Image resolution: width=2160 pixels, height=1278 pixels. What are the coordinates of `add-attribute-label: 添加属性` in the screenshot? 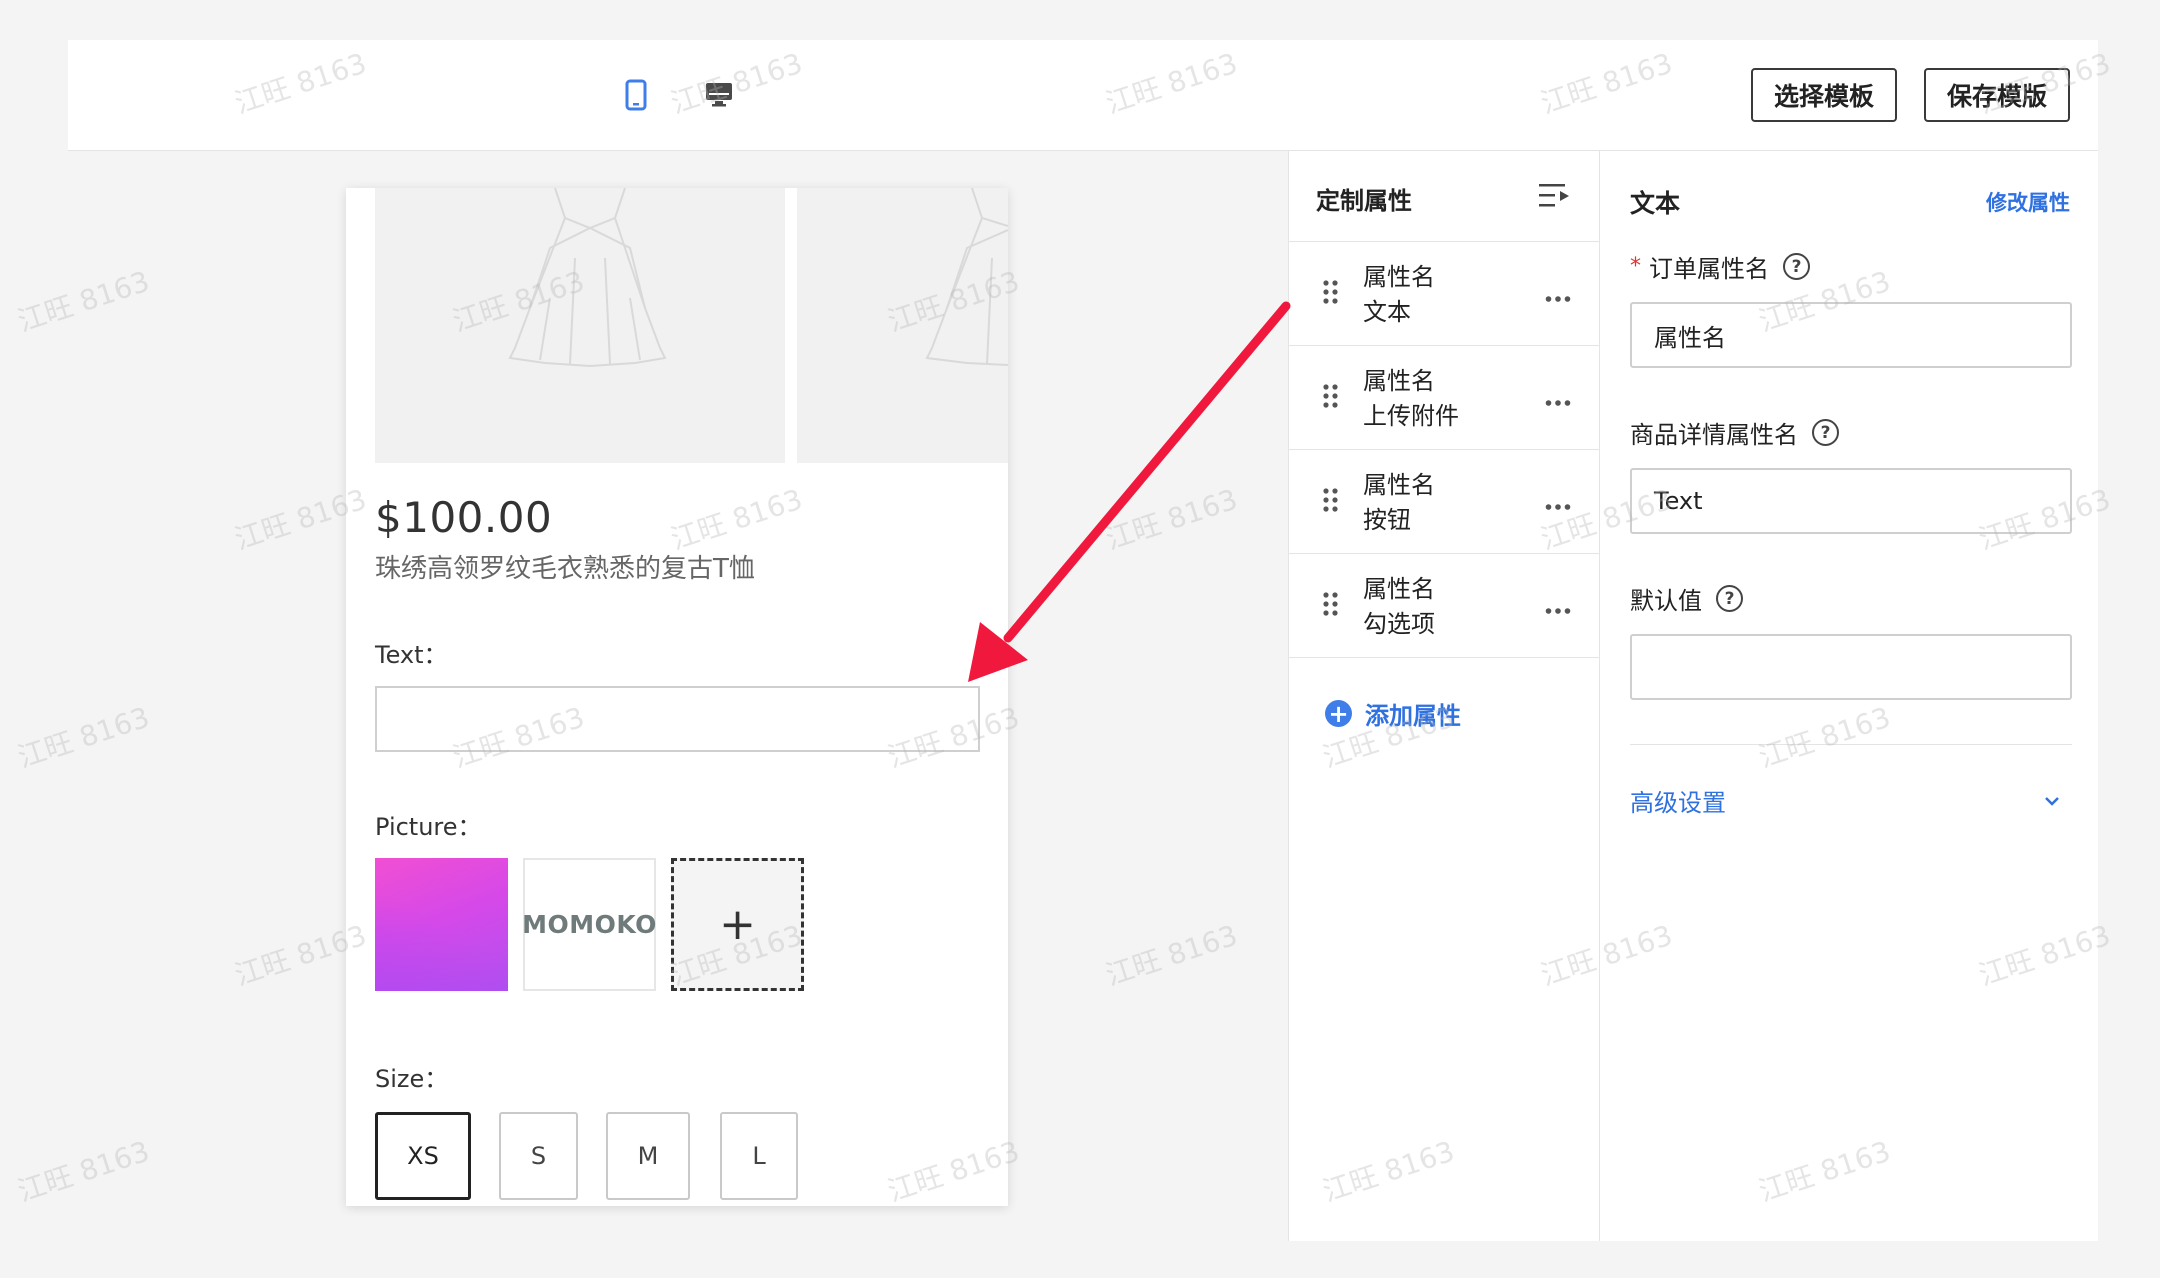 It's located at (1413, 716).